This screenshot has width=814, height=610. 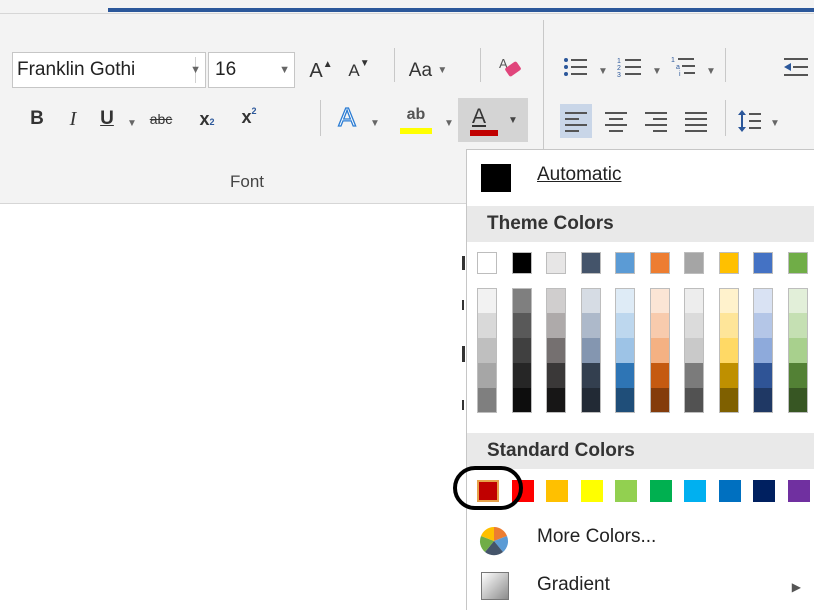 I want to click on bullets-button, so click(x=576, y=71).